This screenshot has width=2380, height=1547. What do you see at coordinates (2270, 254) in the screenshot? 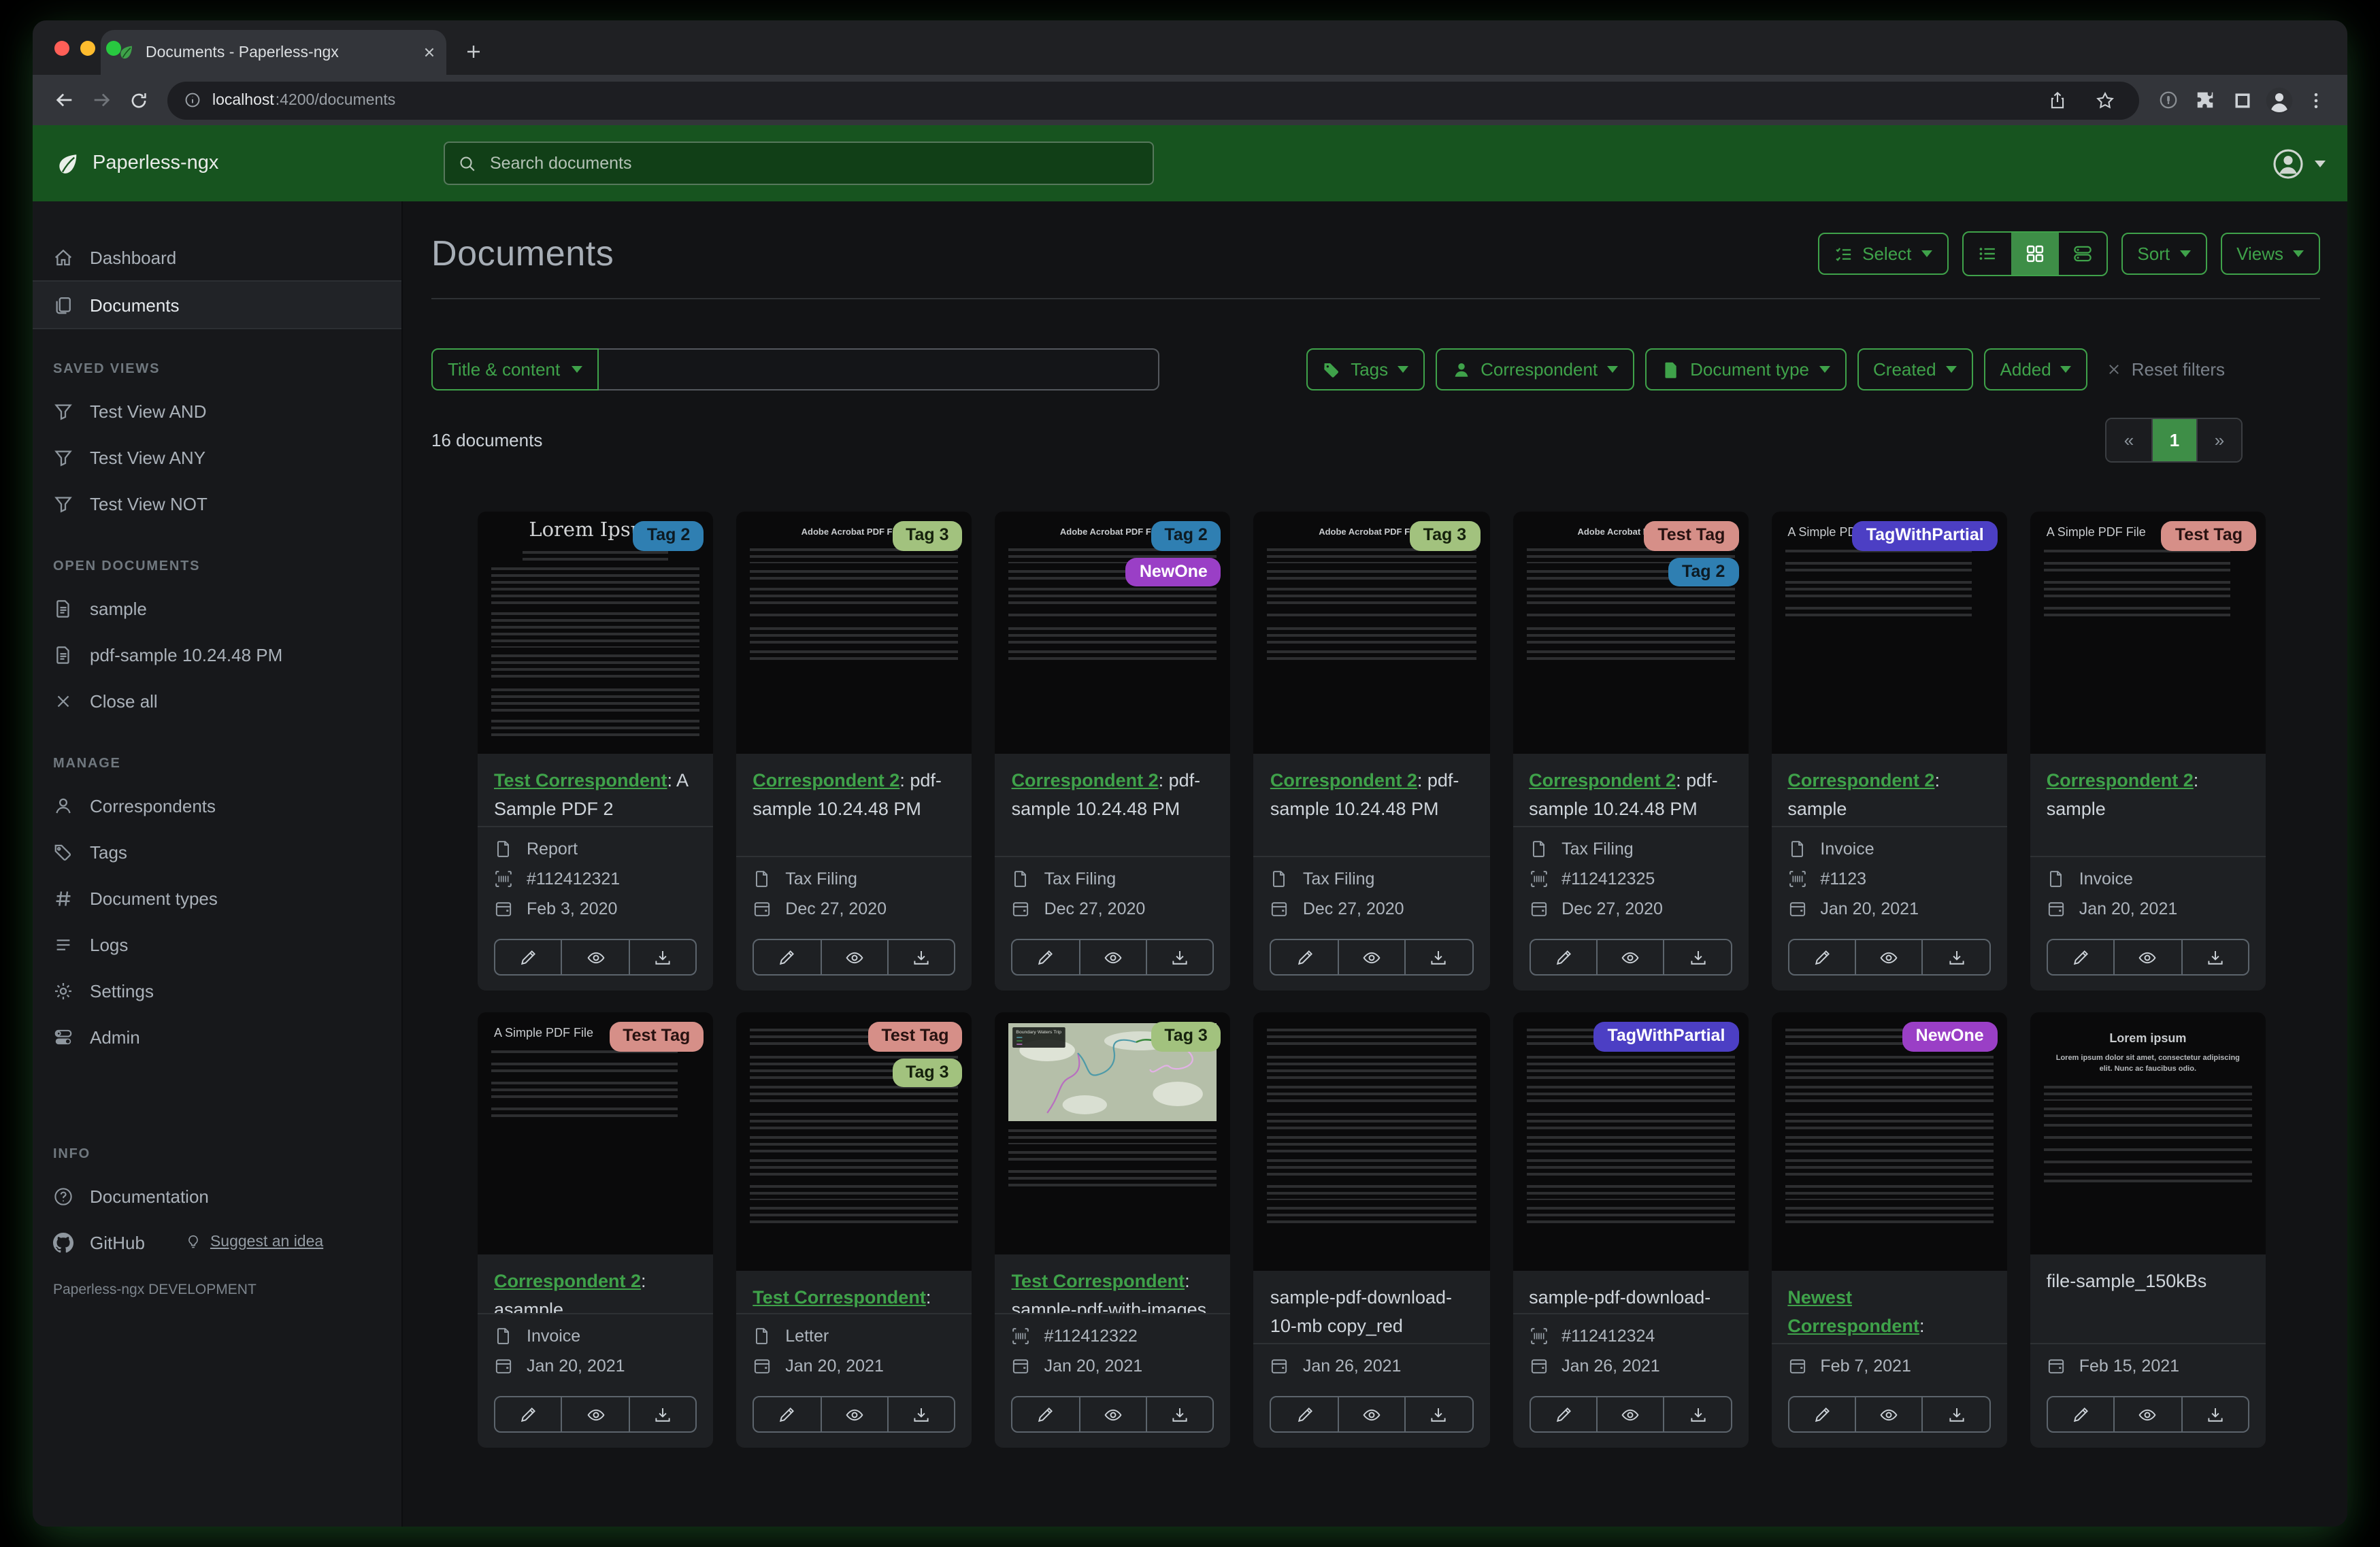
I see `views-button: Views` at bounding box center [2270, 254].